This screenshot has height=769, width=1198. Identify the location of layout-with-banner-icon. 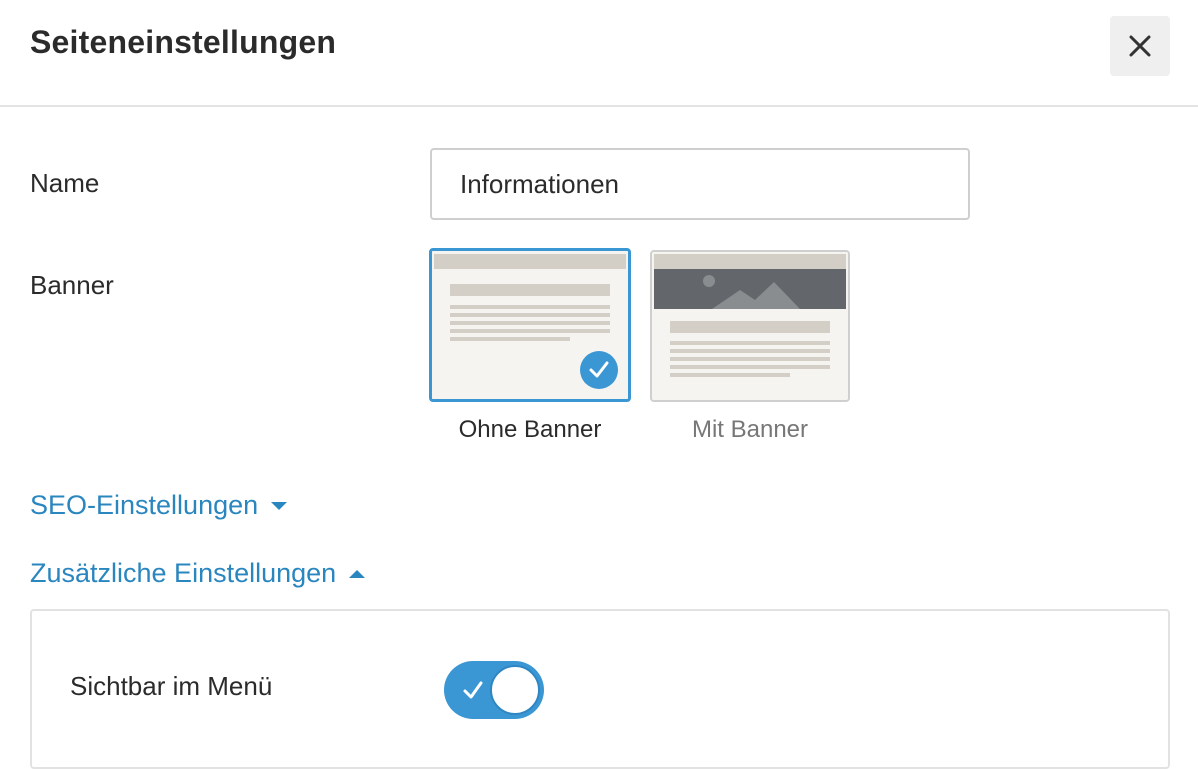
(750, 326).